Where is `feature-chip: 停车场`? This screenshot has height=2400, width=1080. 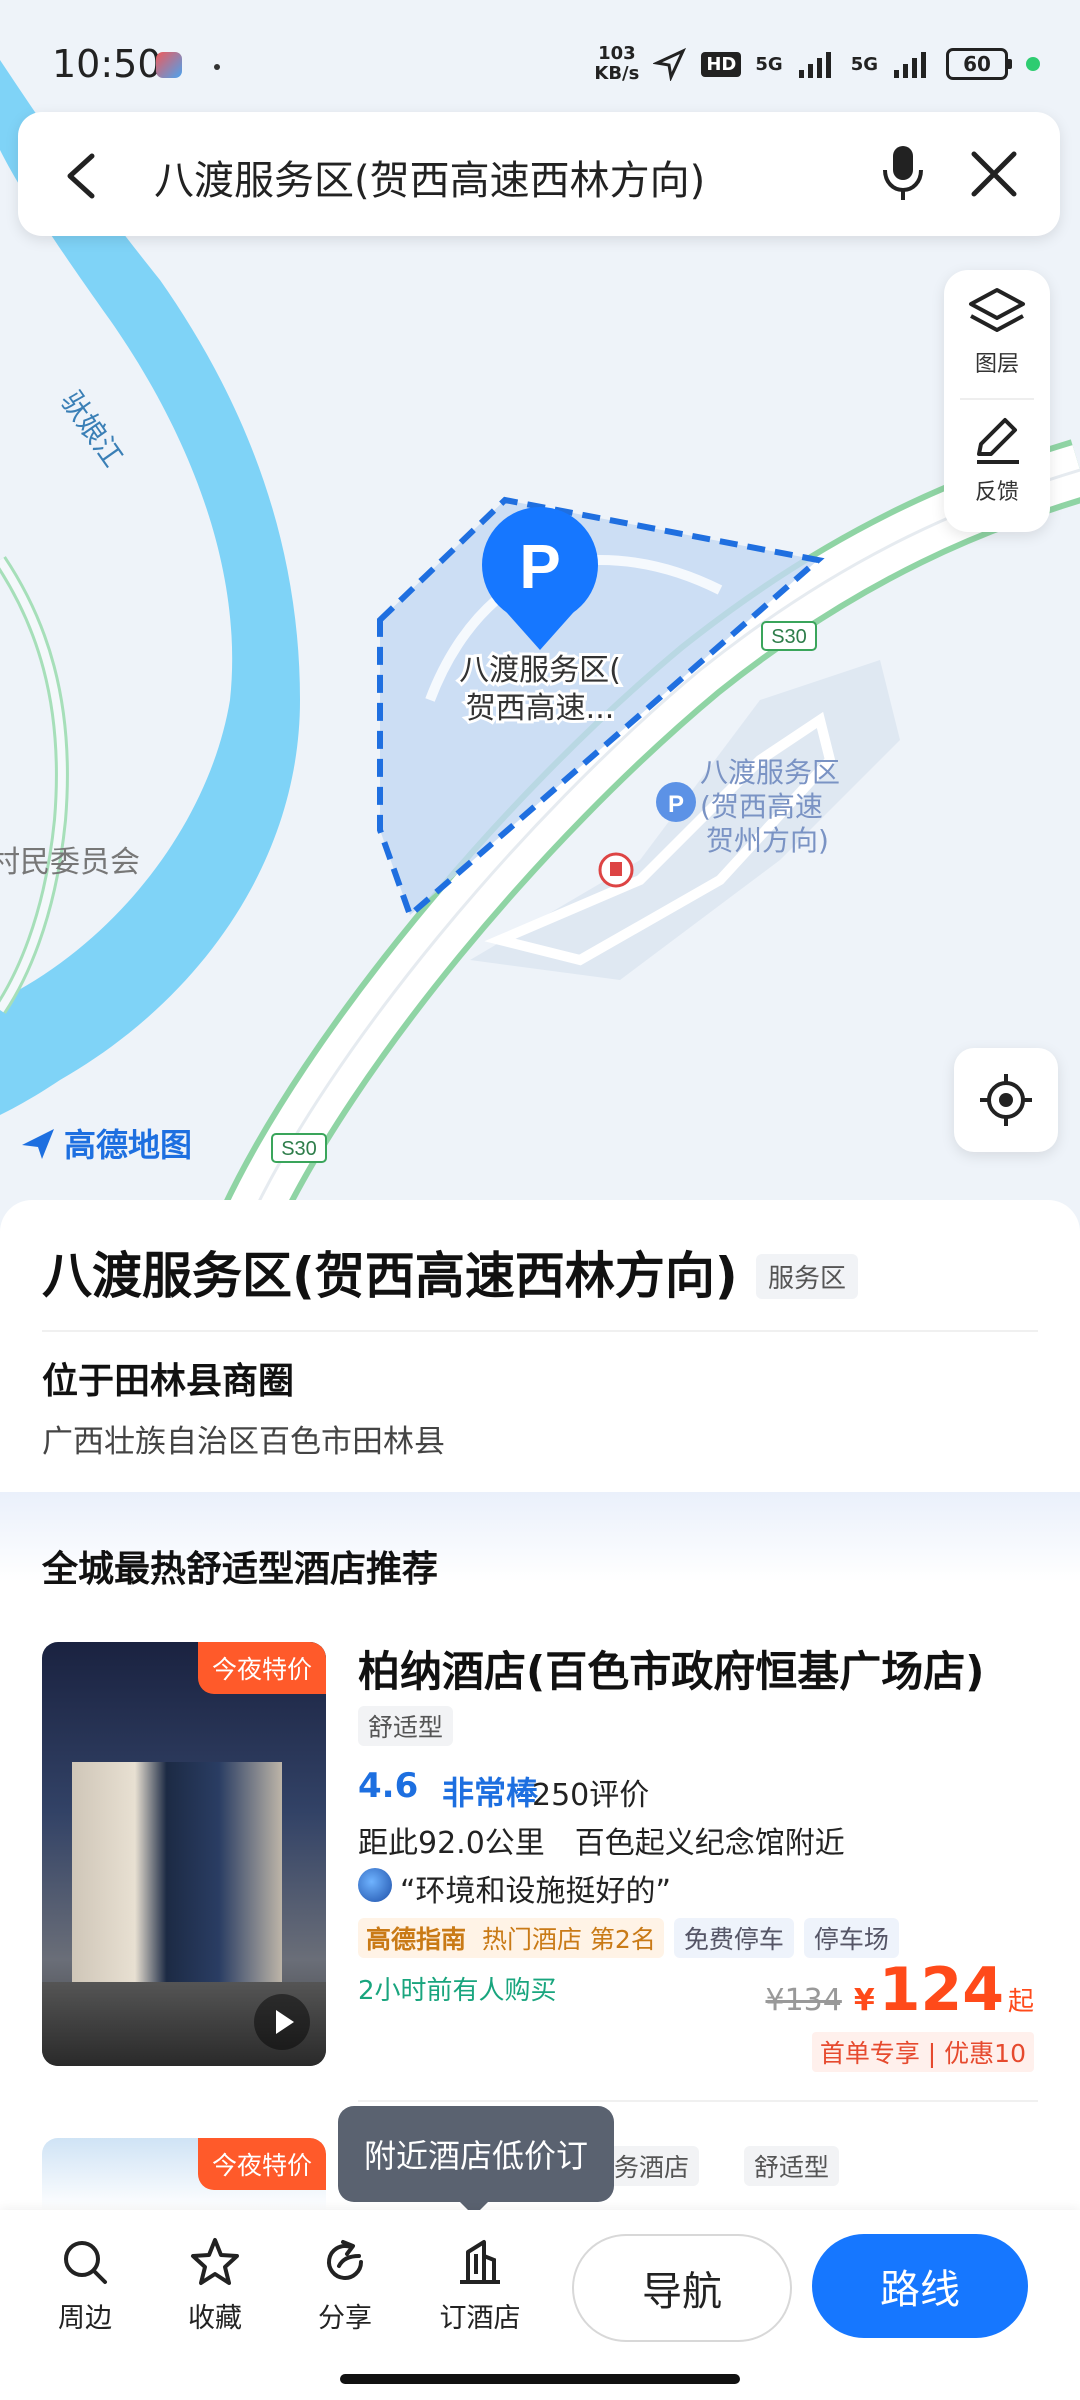 feature-chip: 停车场 is located at coordinates (851, 1938).